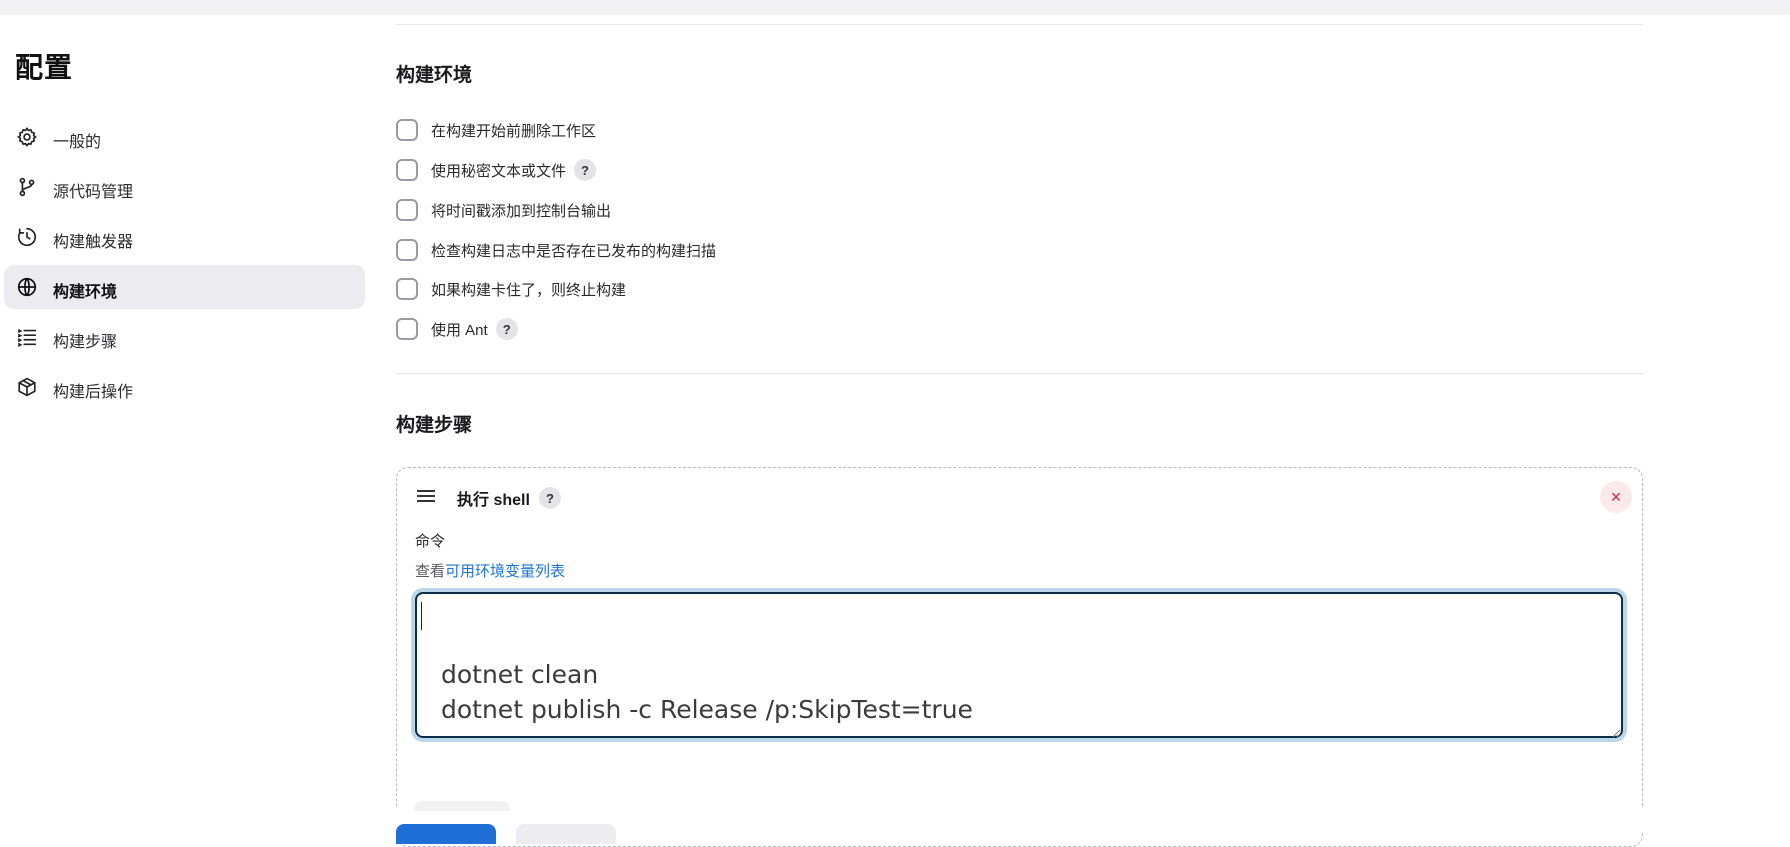 Image resolution: width=1790 pixels, height=847 pixels. I want to click on env-vars-hint: 查看可用环境变量列表, so click(490, 570).